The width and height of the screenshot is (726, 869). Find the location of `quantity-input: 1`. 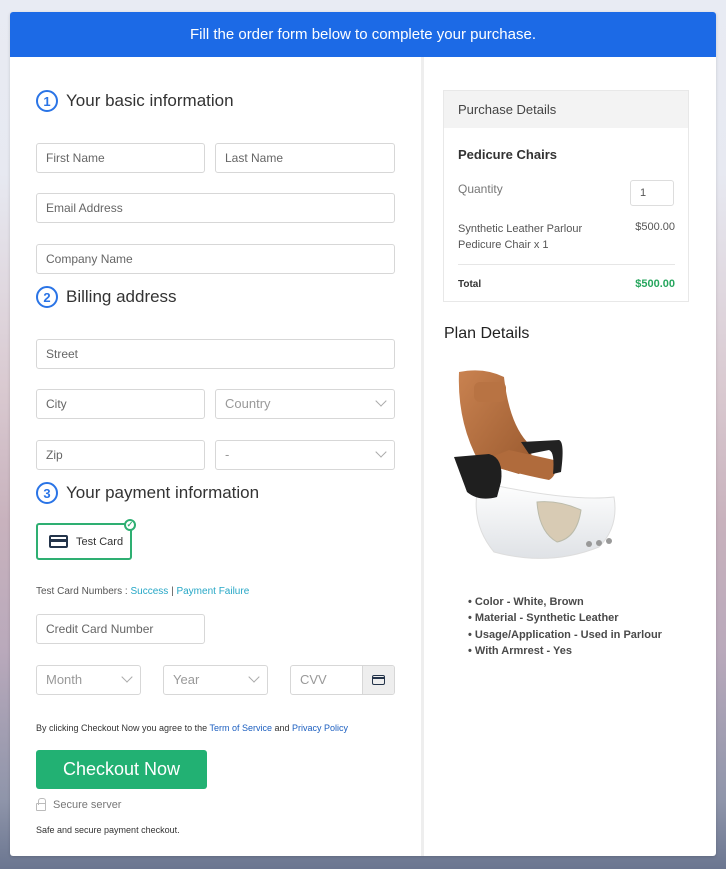

quantity-input: 1 is located at coordinates (652, 193).